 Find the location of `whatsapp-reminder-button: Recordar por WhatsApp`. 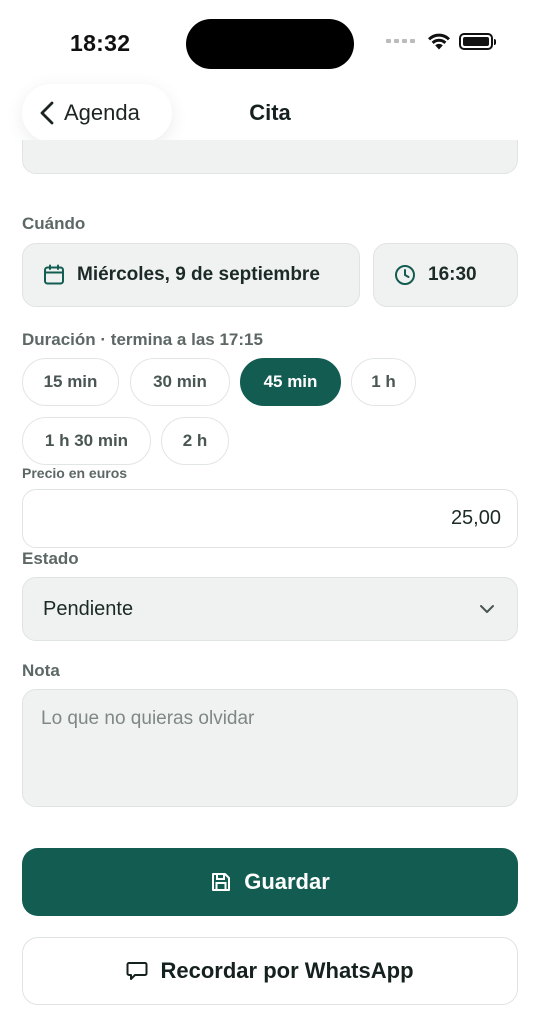

whatsapp-reminder-button: Recordar por WhatsApp is located at coordinates (270, 971).